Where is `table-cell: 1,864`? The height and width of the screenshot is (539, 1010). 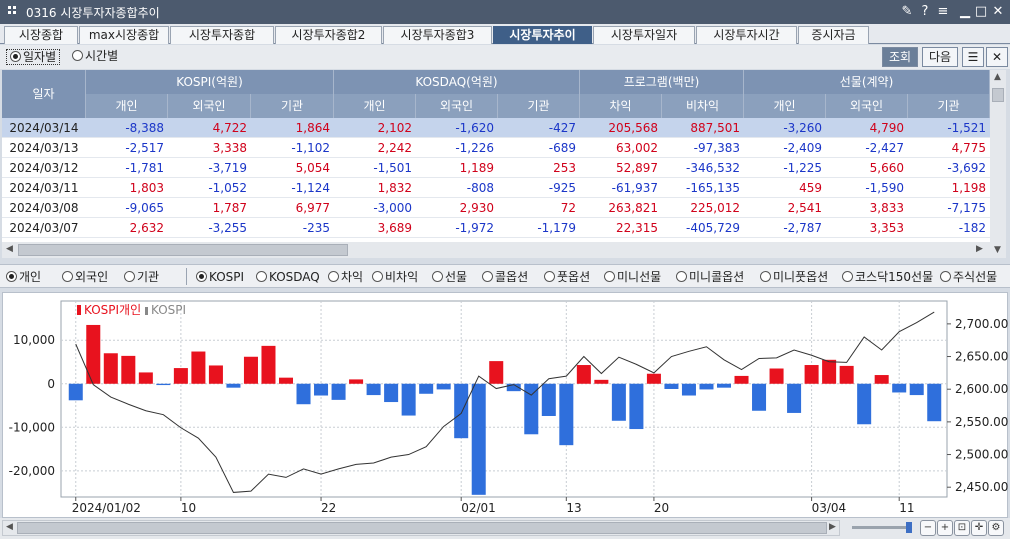
table-cell: 1,864 is located at coordinates (312, 128).